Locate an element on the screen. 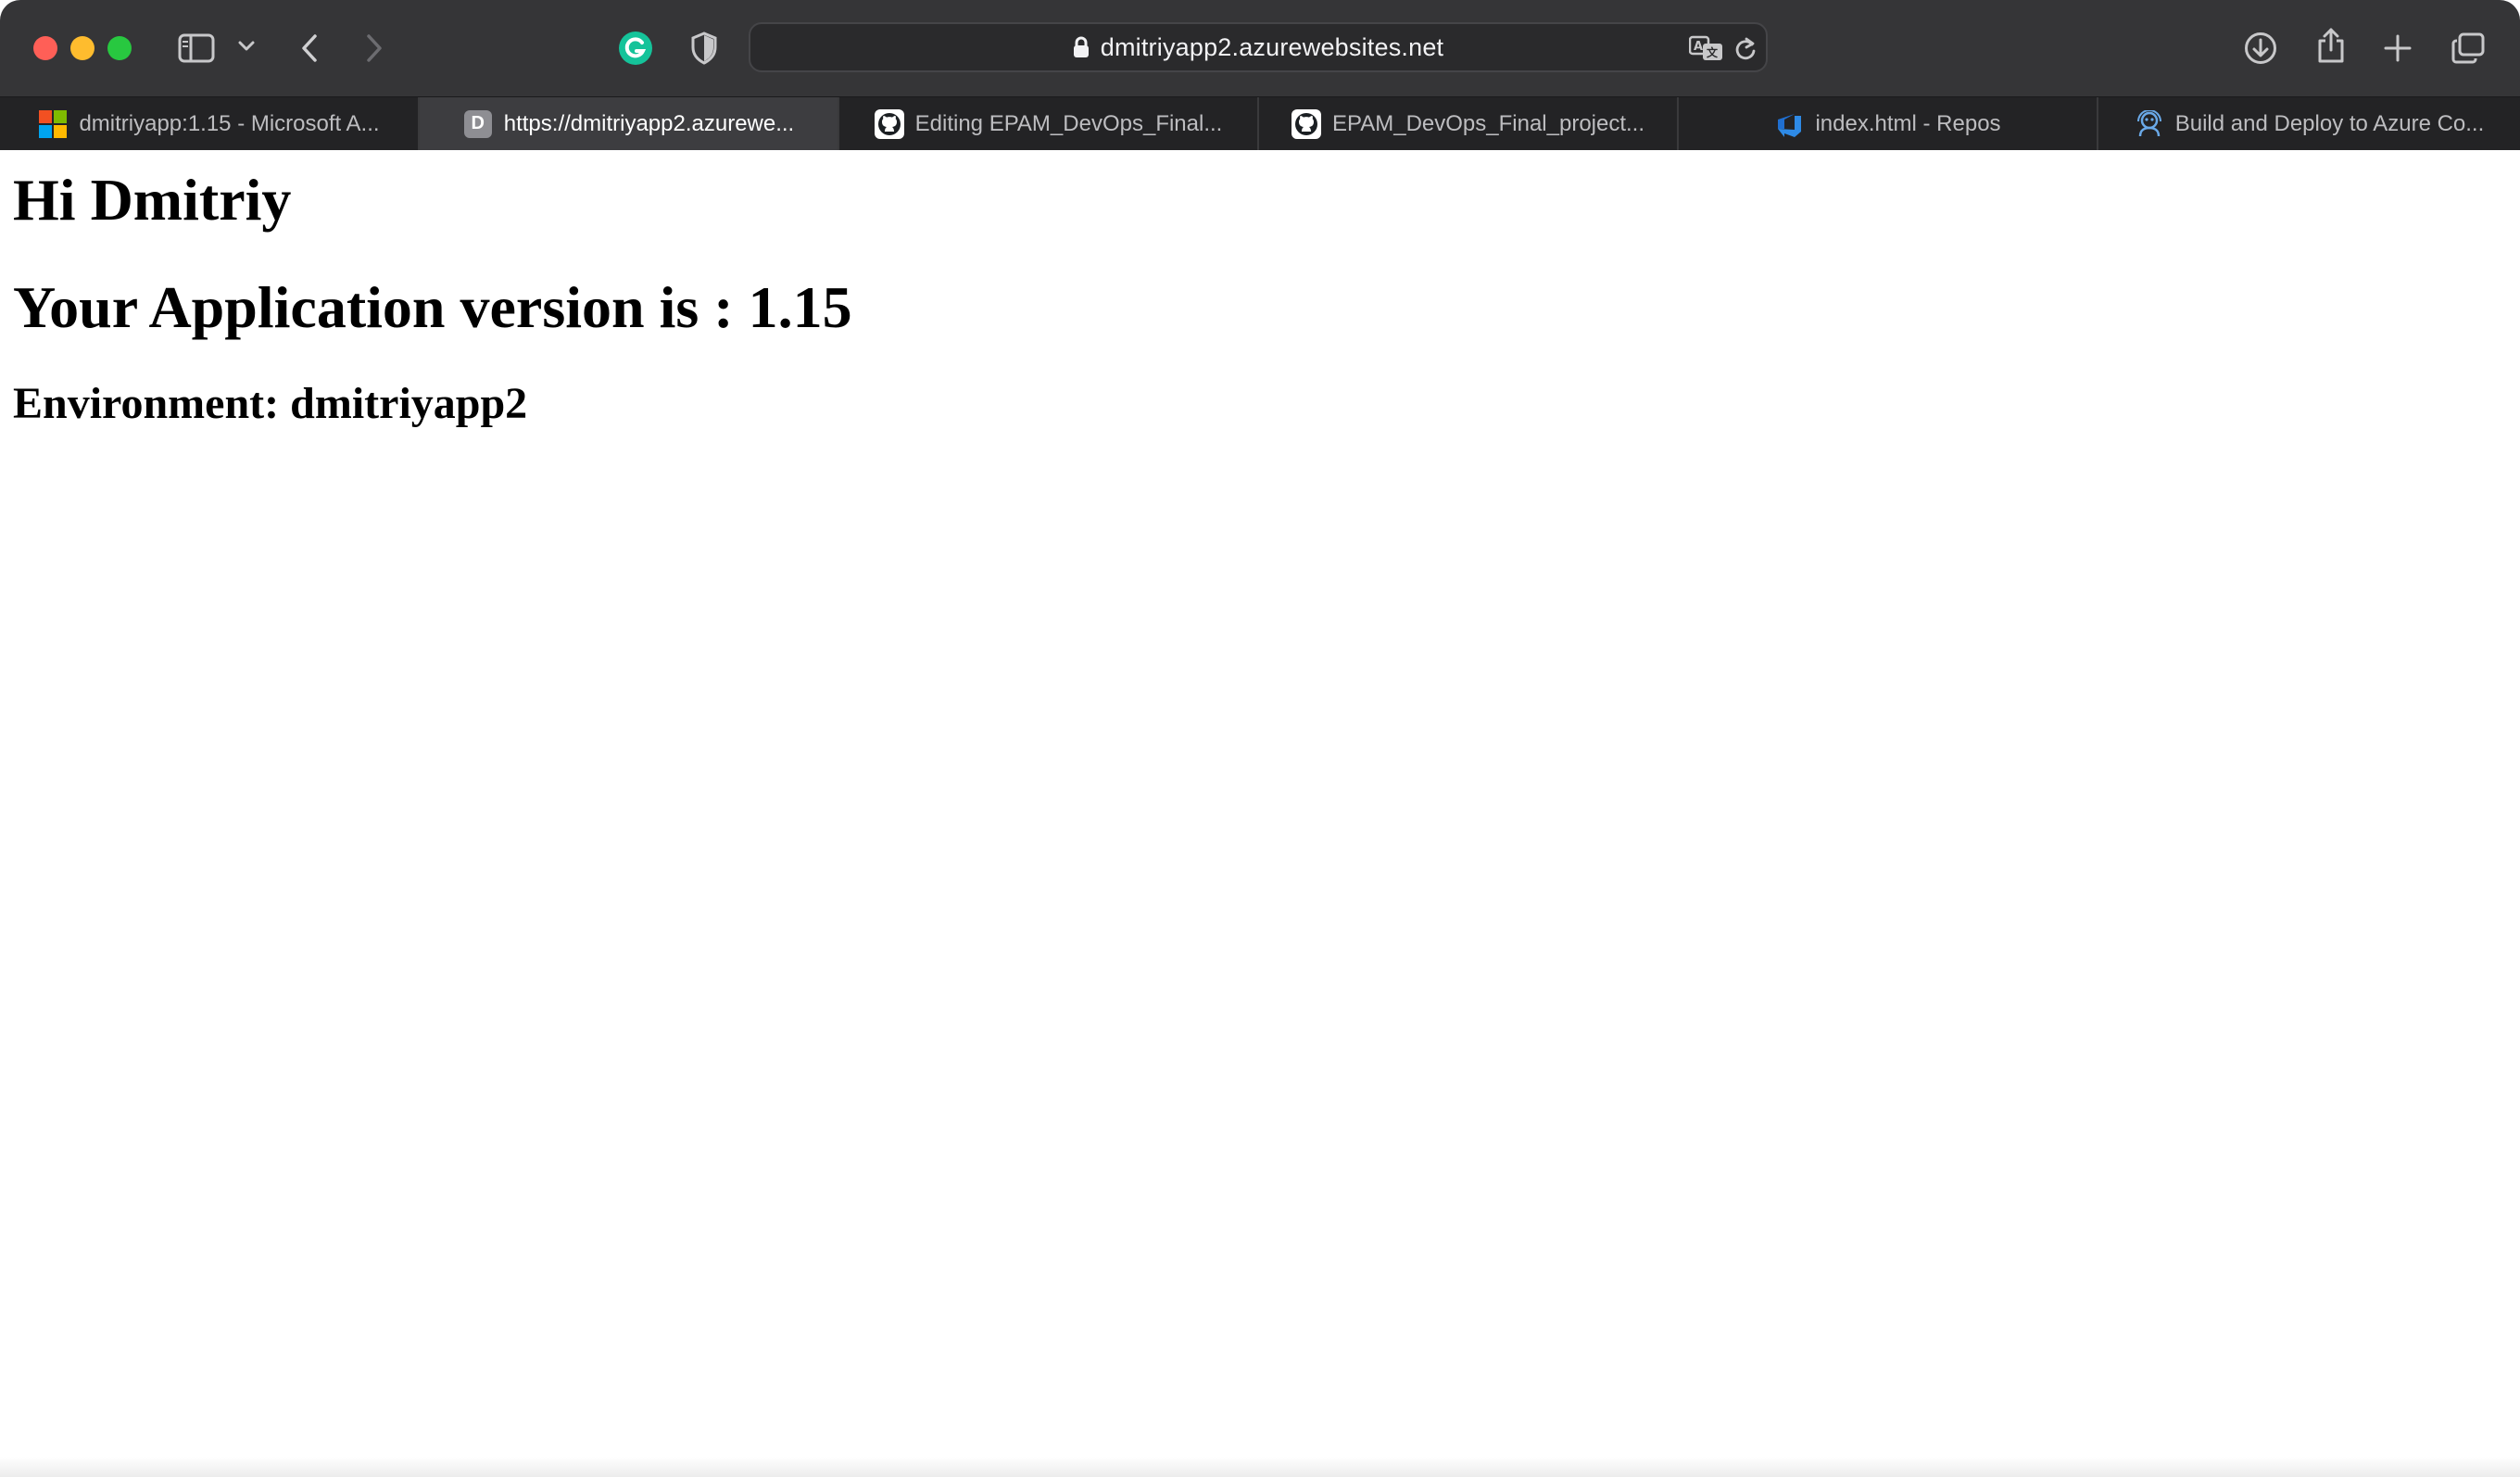  svg-text: 文 is located at coordinates (1713, 52).